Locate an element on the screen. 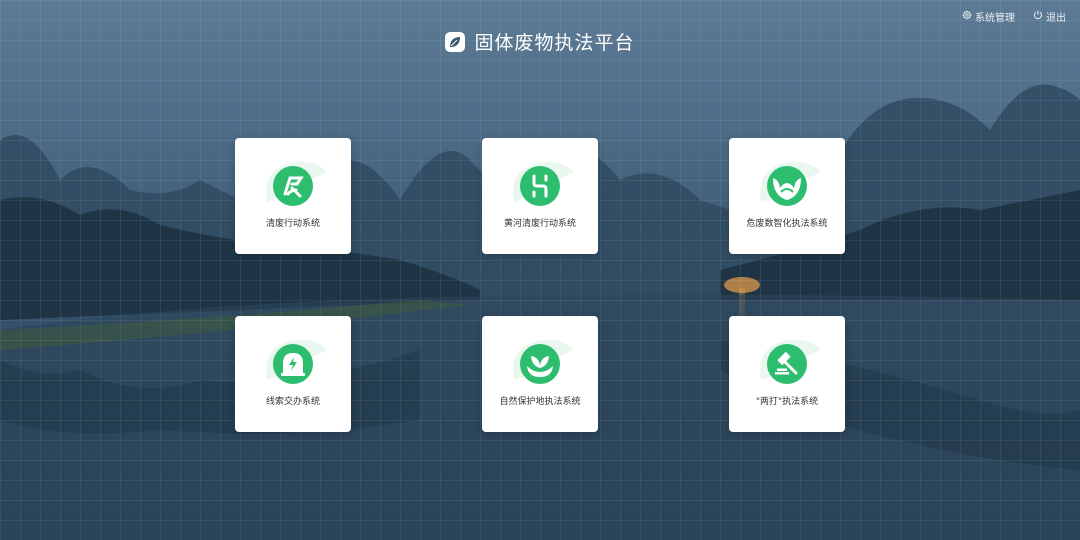  top-toolbar: 系统管理 退出 is located at coordinates (1014, 16).